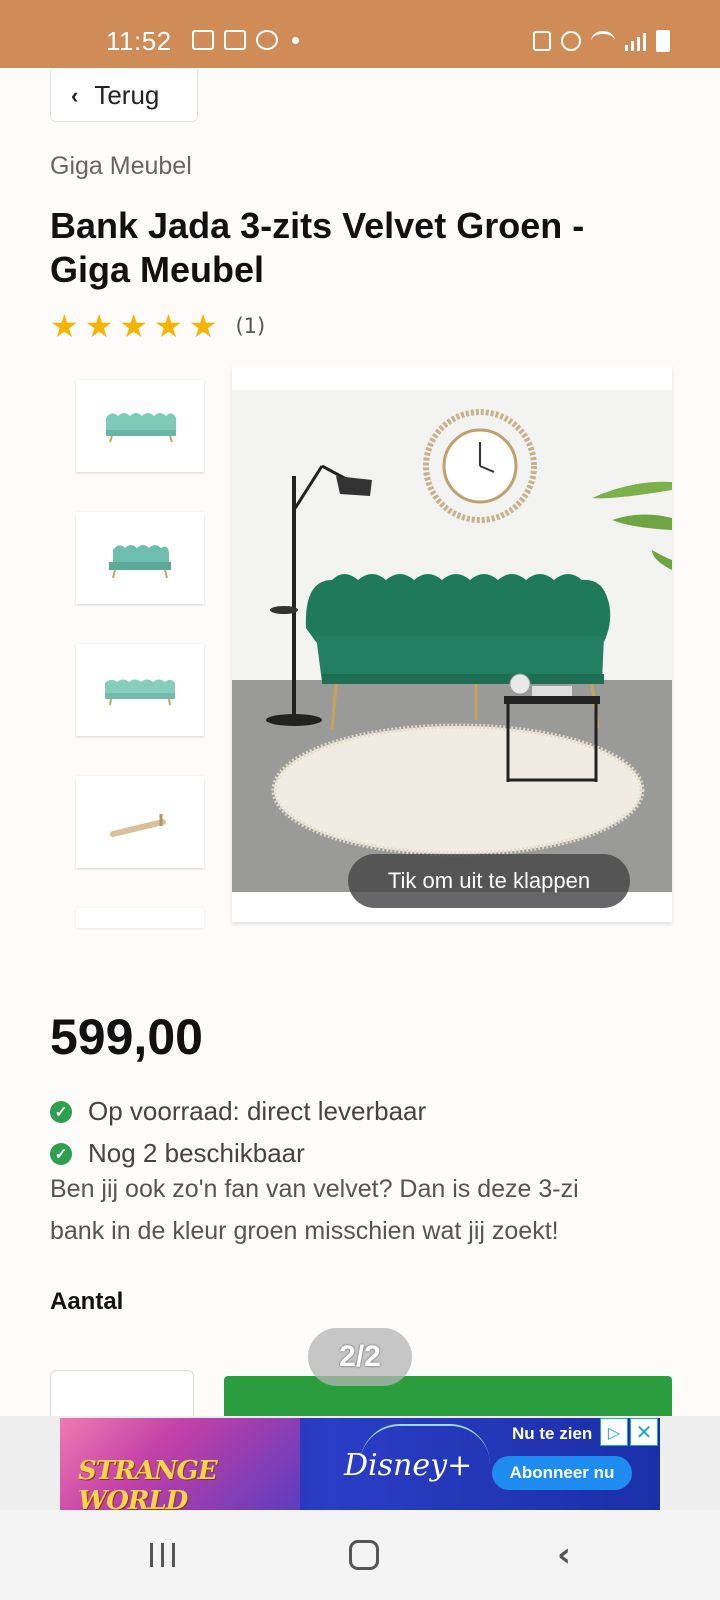 Image resolution: width=720 pixels, height=1600 pixels. I want to click on notification-icons, so click(245, 40).